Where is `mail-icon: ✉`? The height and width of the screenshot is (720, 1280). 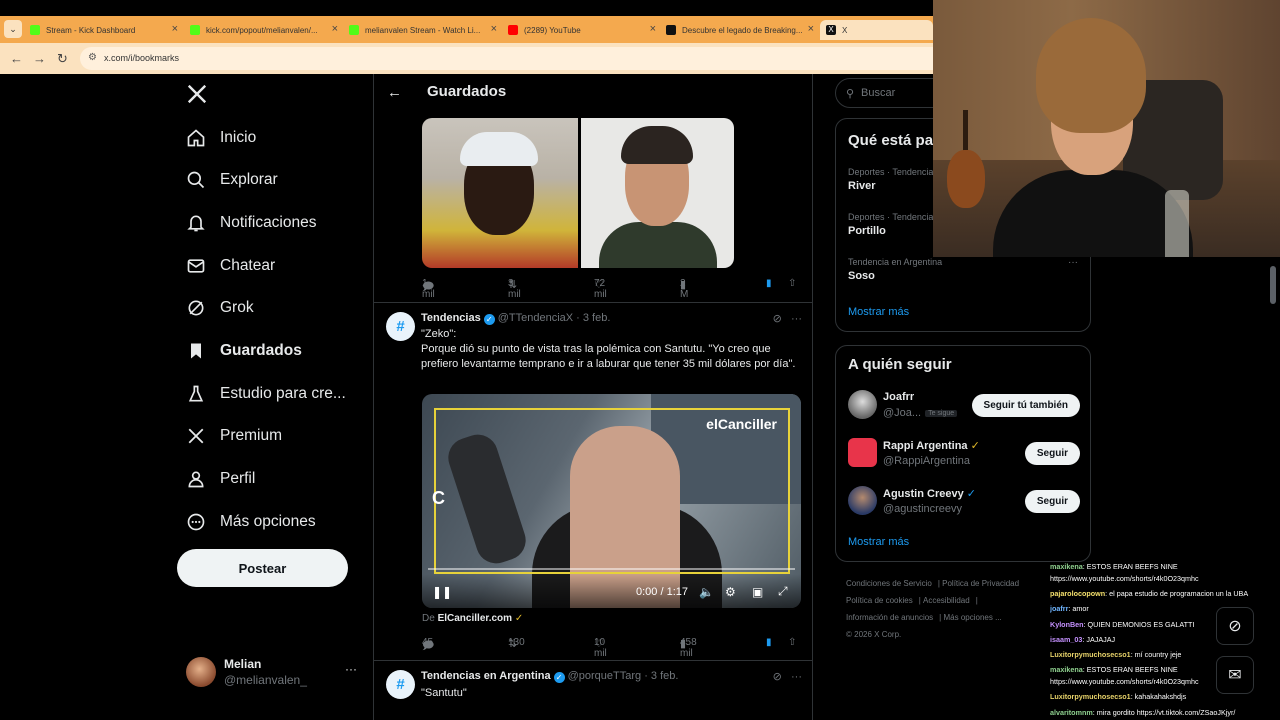
mail-icon: ✉ is located at coordinates (1235, 675).